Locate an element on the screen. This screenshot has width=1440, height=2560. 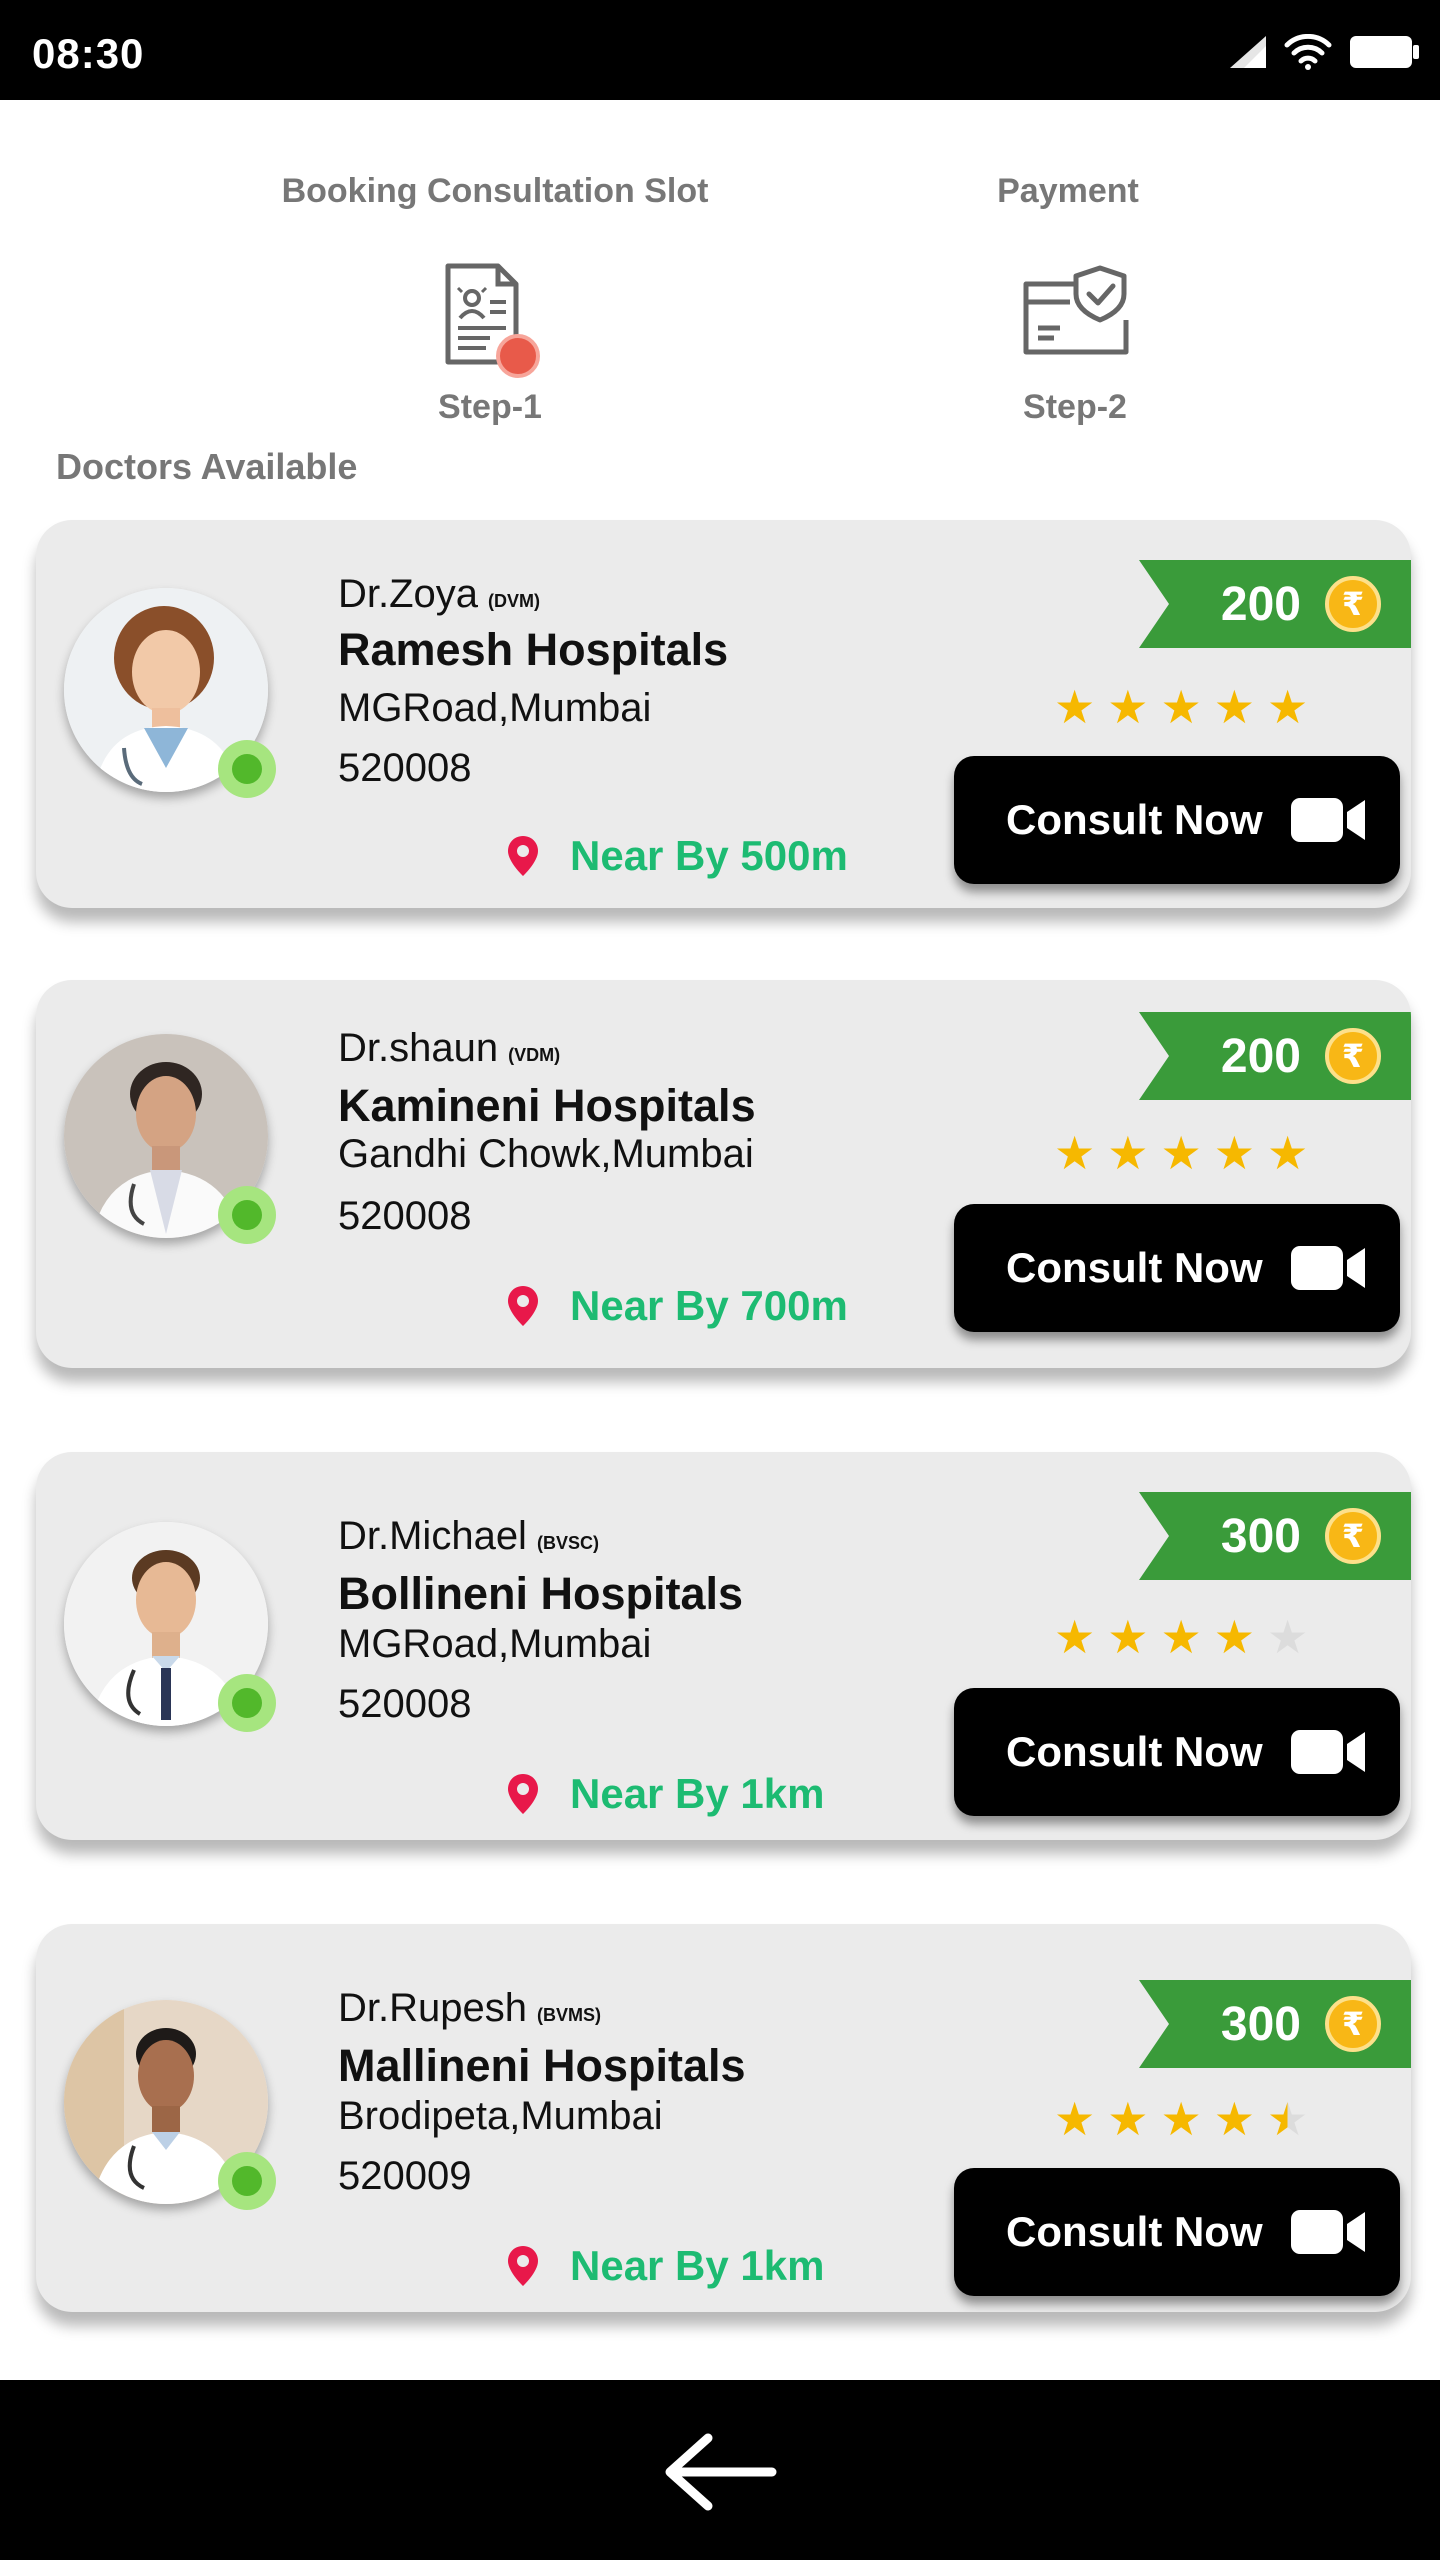
doctor-name: Dr.Zoya (DVM) is located at coordinates (439, 594).